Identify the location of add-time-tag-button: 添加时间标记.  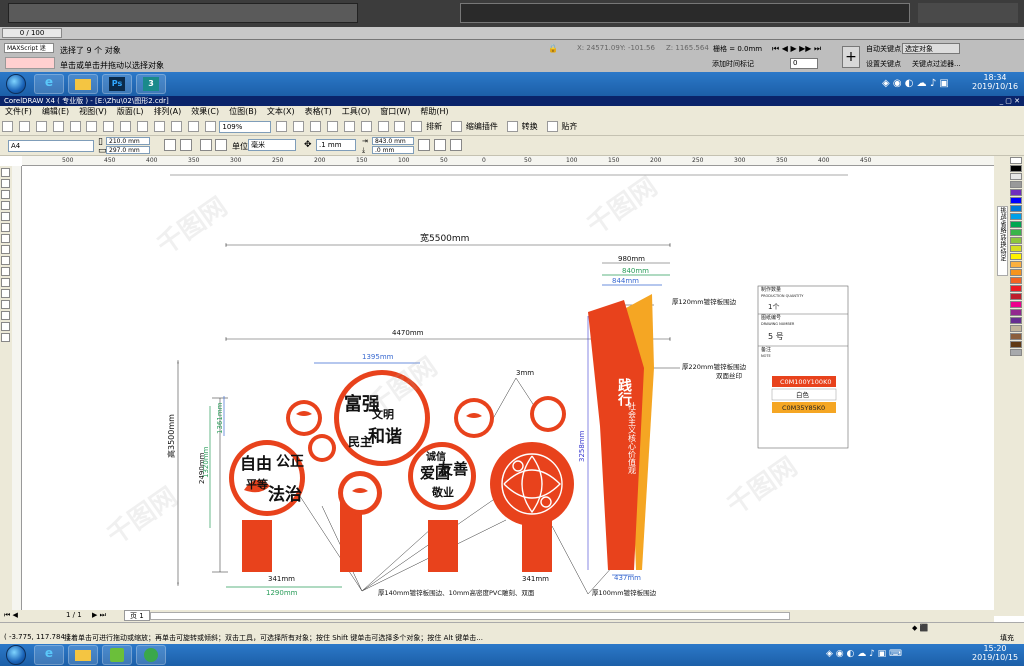
(733, 64).